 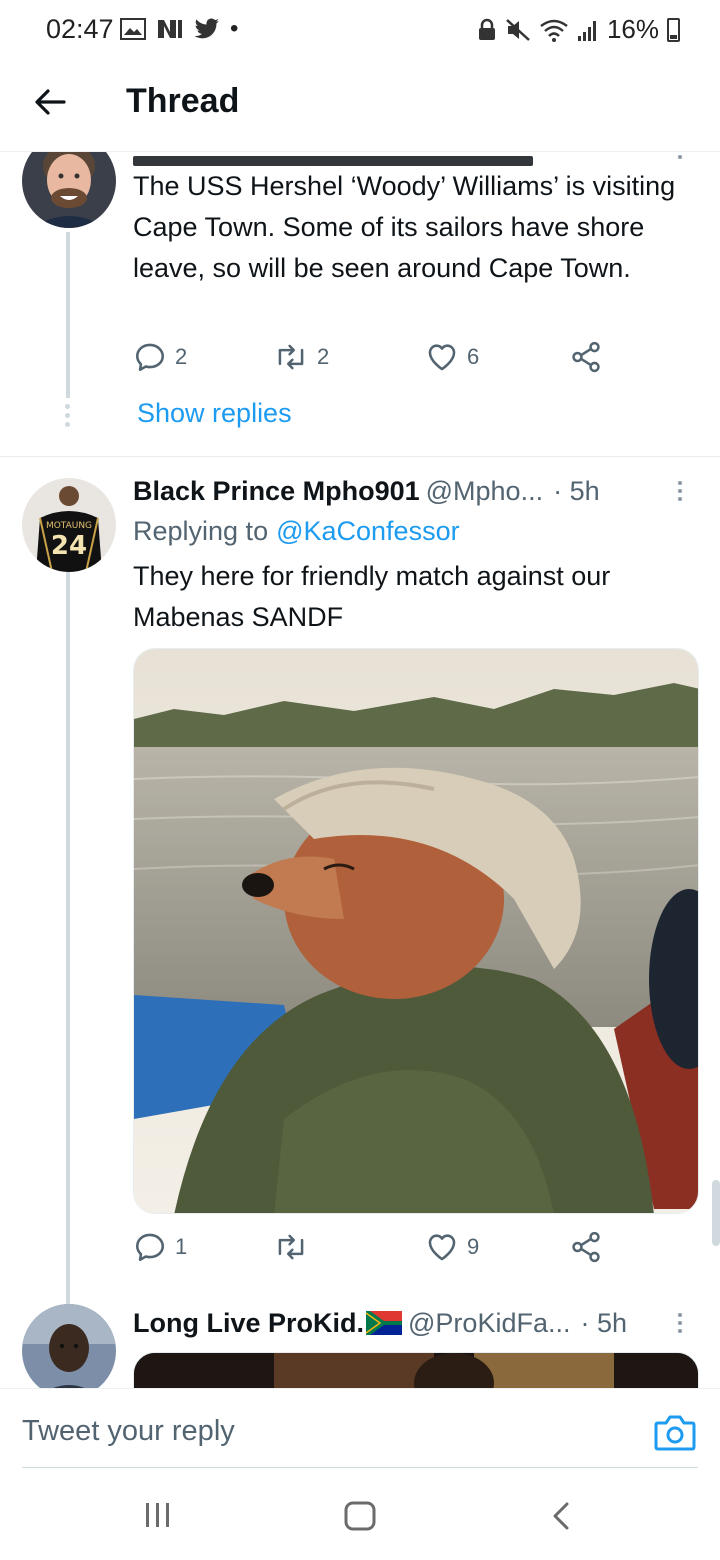 I want to click on like-count: 9, so click(x=473, y=1246).